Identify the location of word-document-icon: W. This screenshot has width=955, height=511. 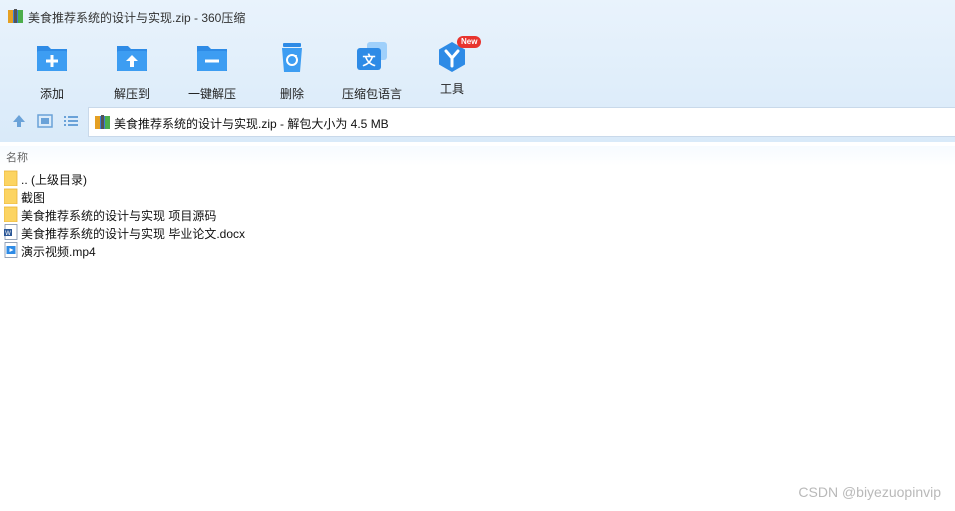
(11, 232).